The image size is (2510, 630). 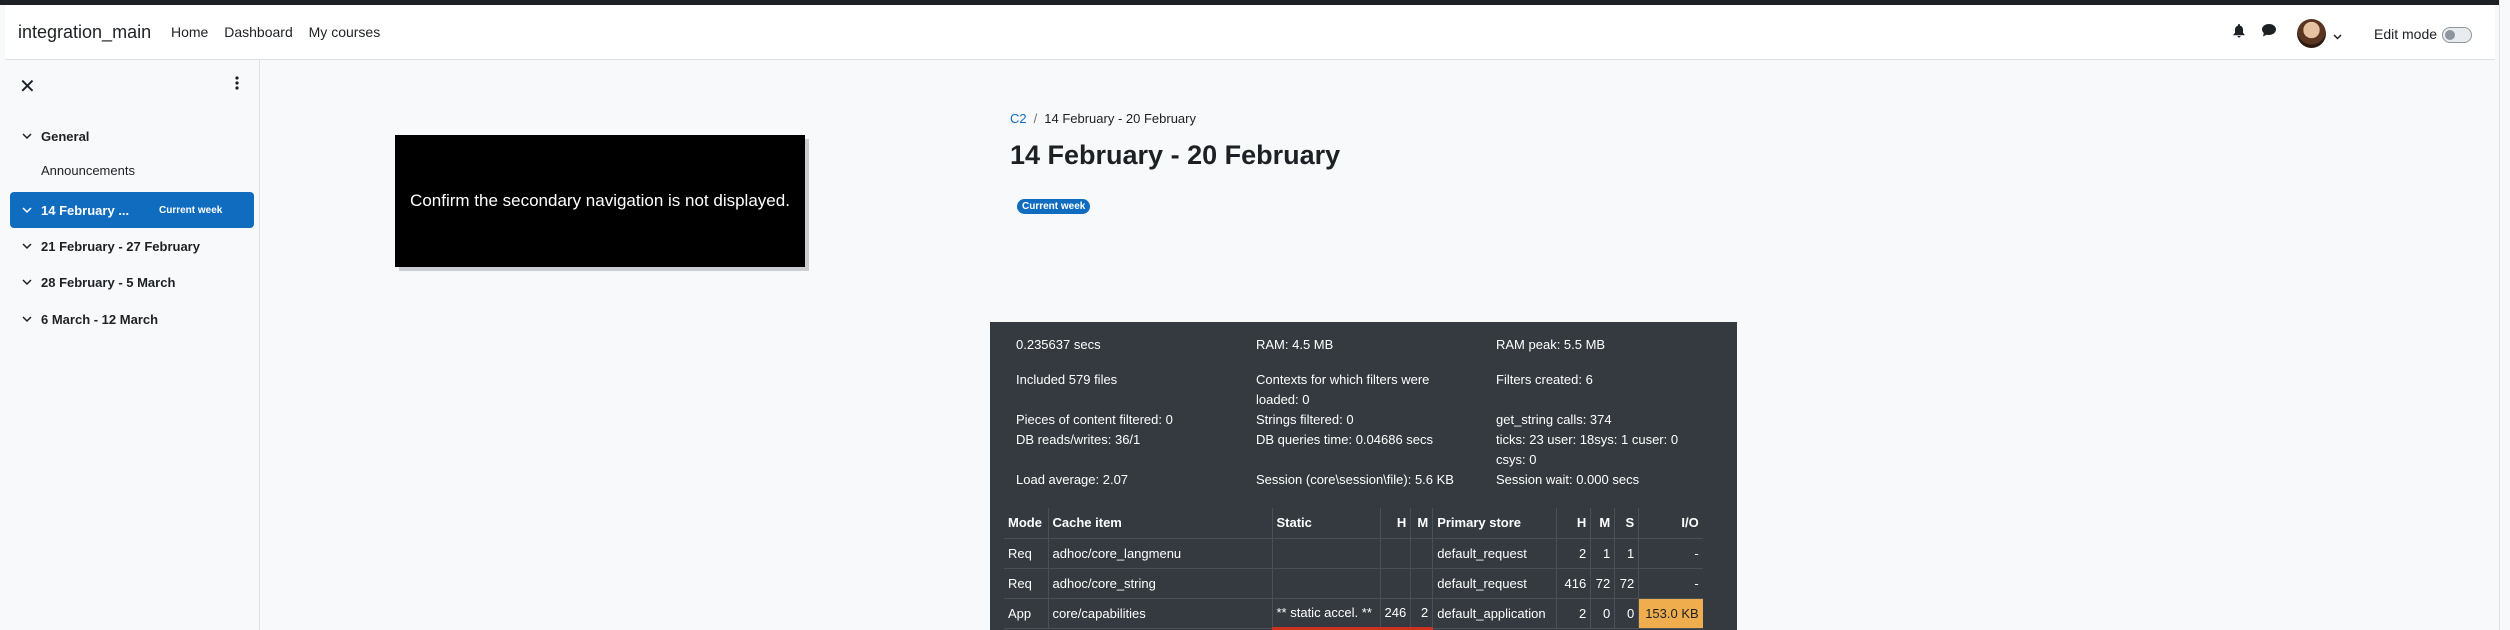 I want to click on section-28-feb: 28 February - 5 March, so click(x=131, y=284).